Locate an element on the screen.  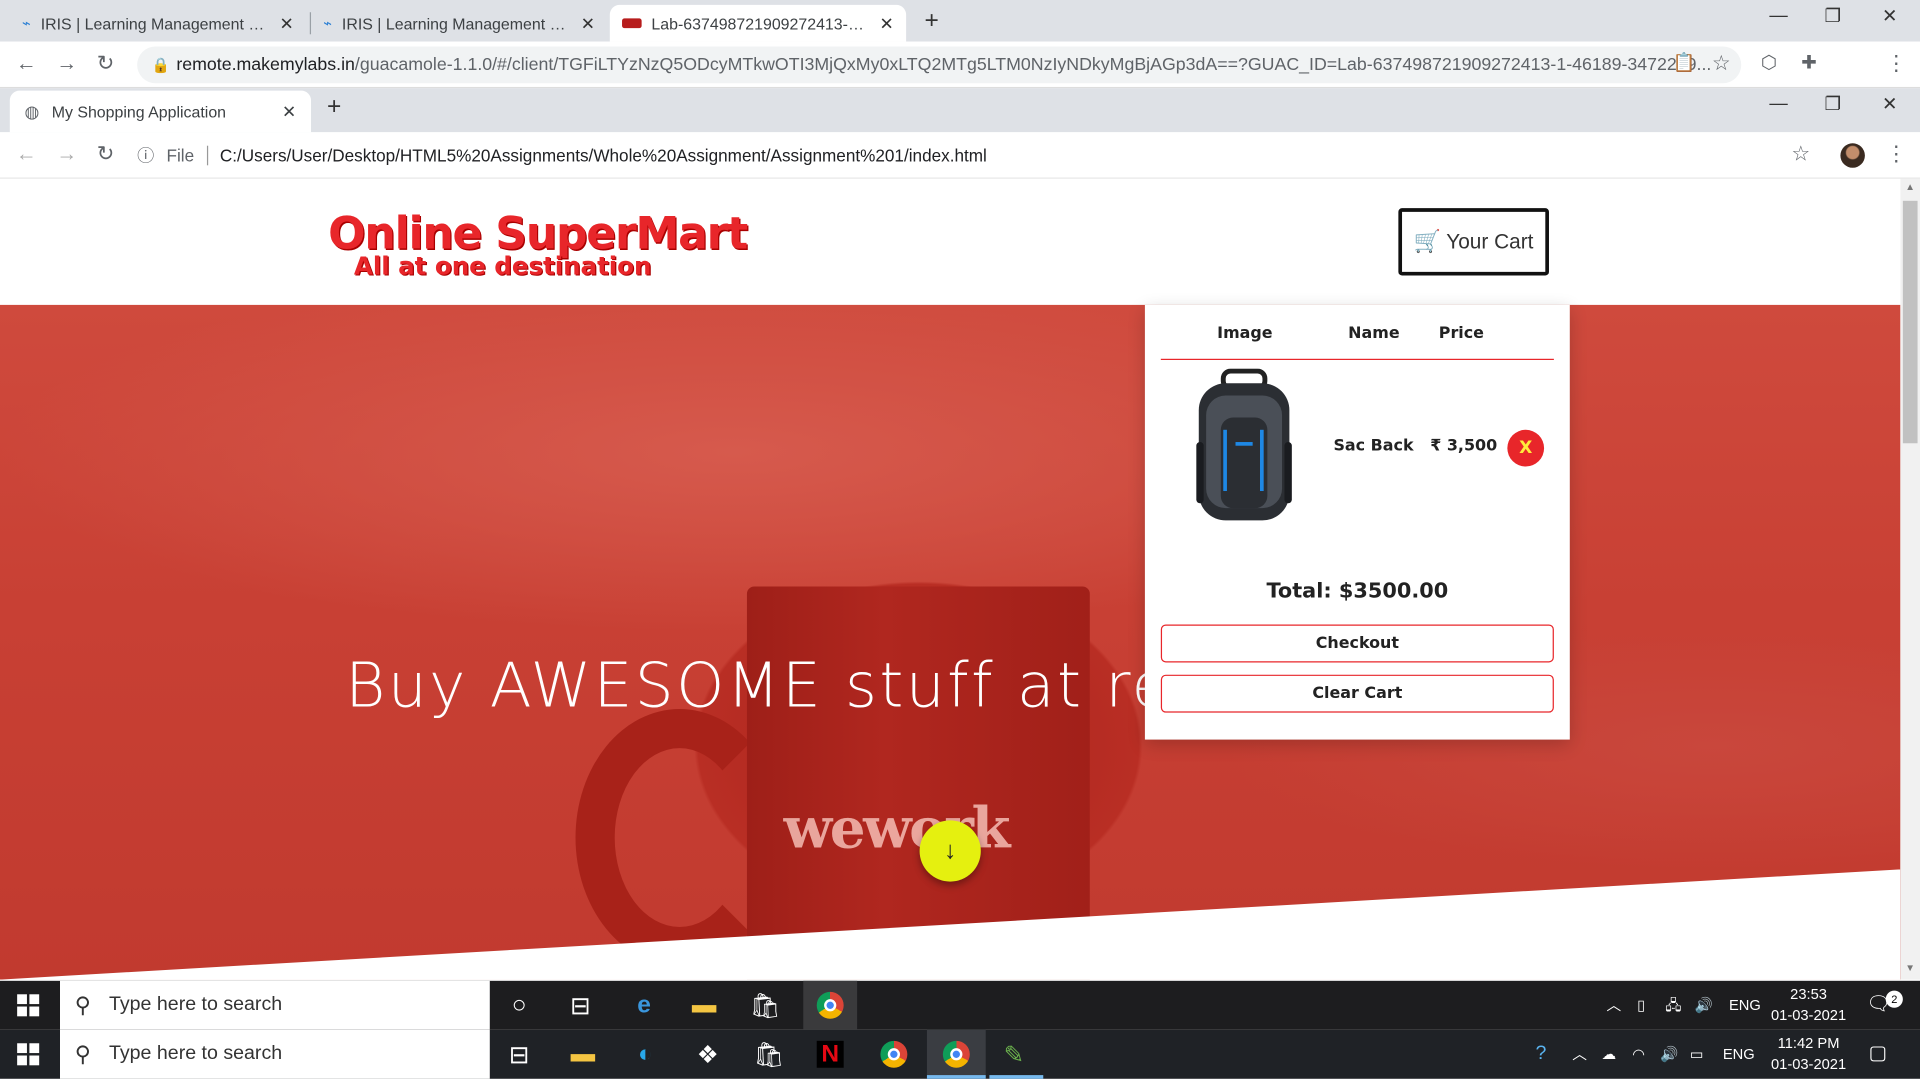
inner-tab-shopping: ◍ My Shopping Application ✕ is located at coordinates (160, 111).